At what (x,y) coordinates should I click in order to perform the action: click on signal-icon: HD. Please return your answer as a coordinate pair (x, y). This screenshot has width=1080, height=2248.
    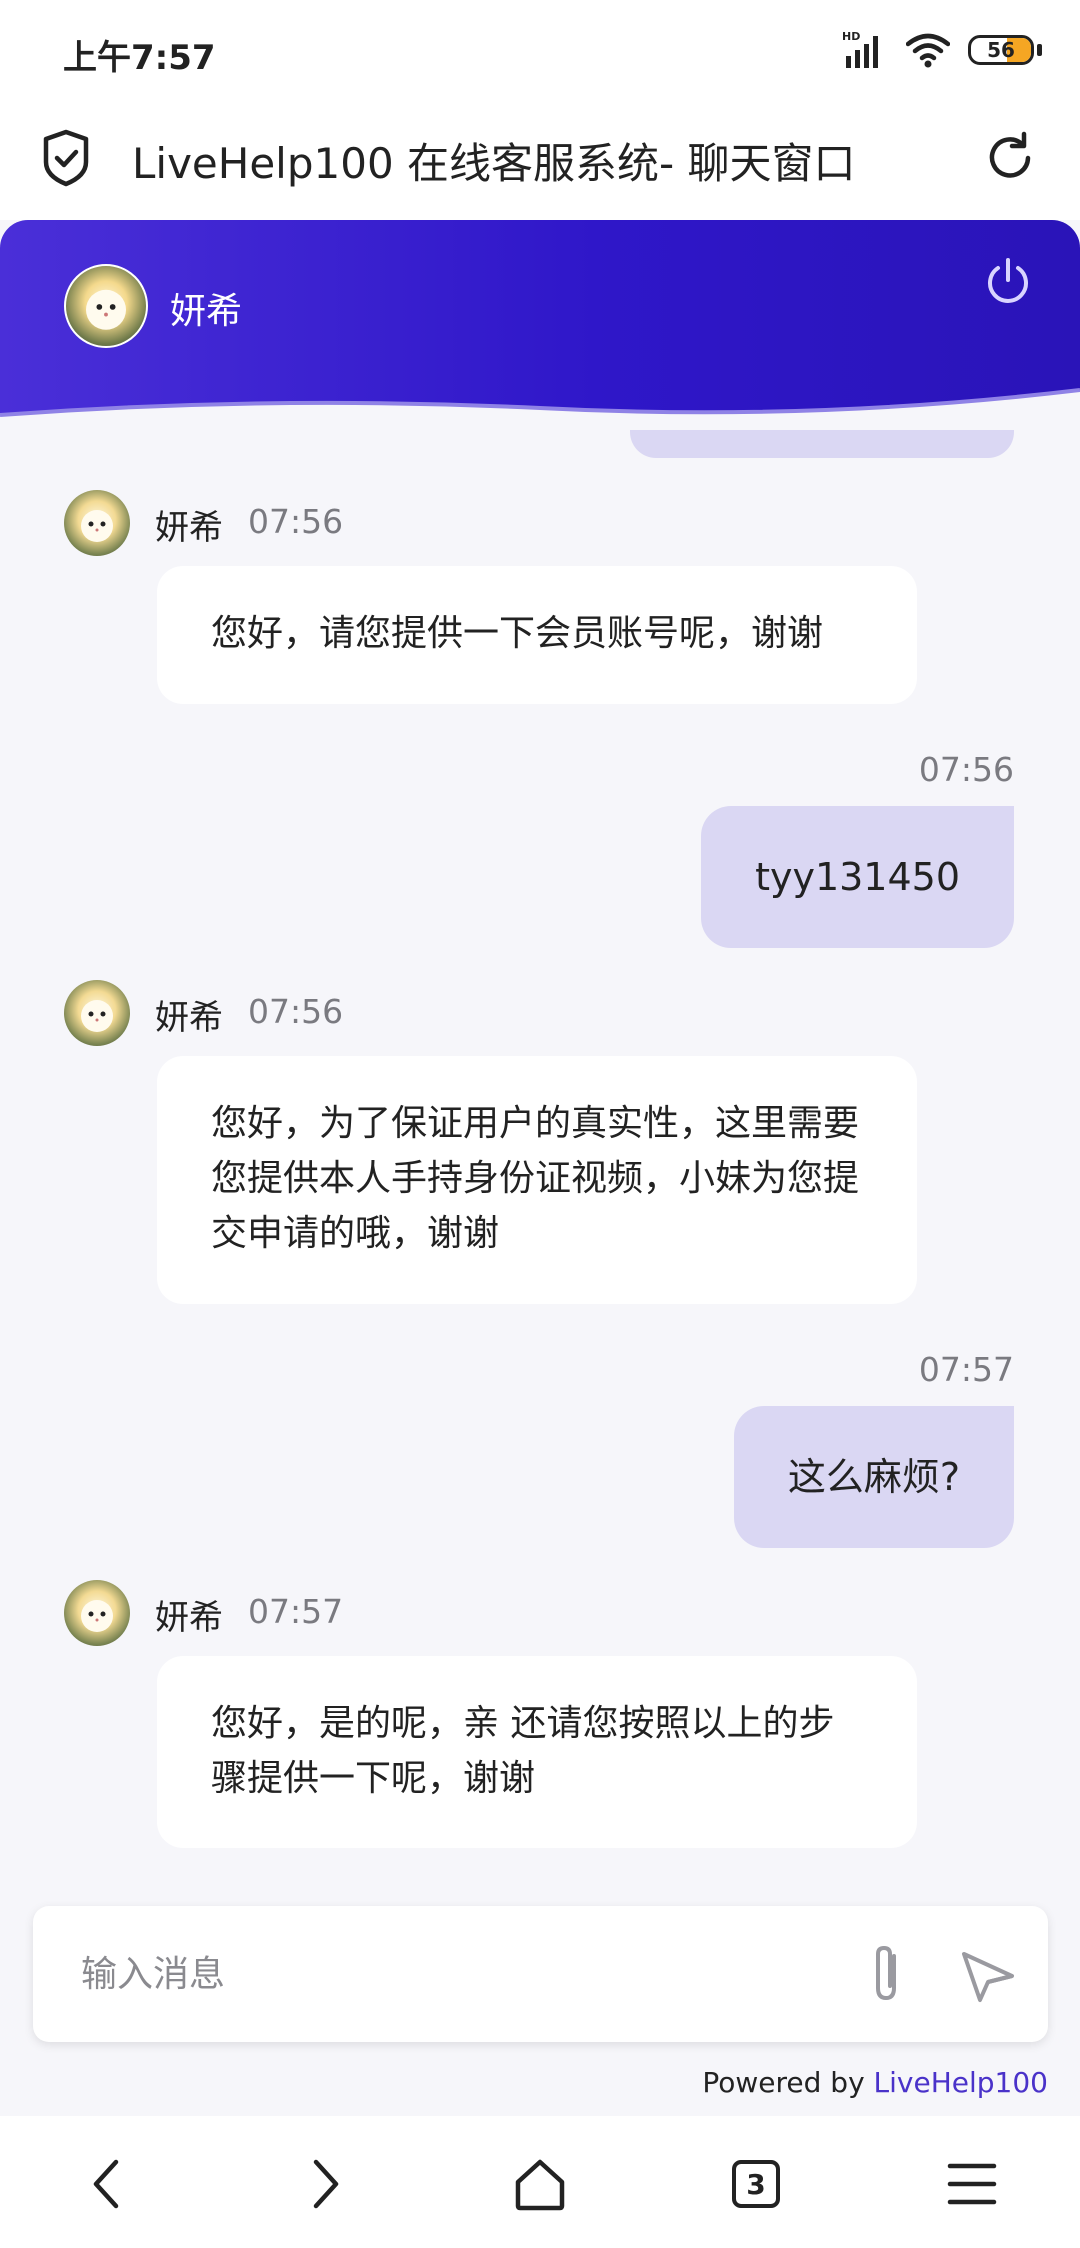
    Looking at the image, I should click on (860, 49).